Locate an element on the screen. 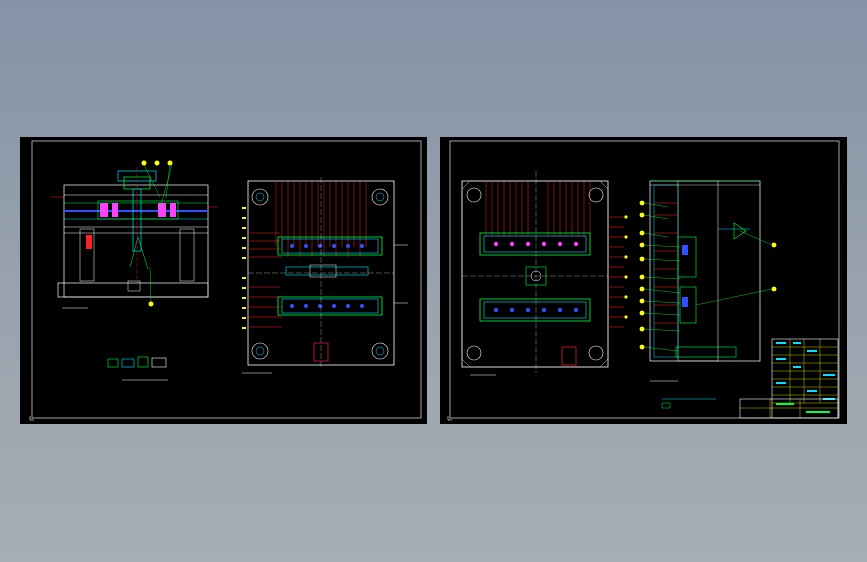 The image size is (867, 562). top-plan-view is located at coordinates (325, 275).